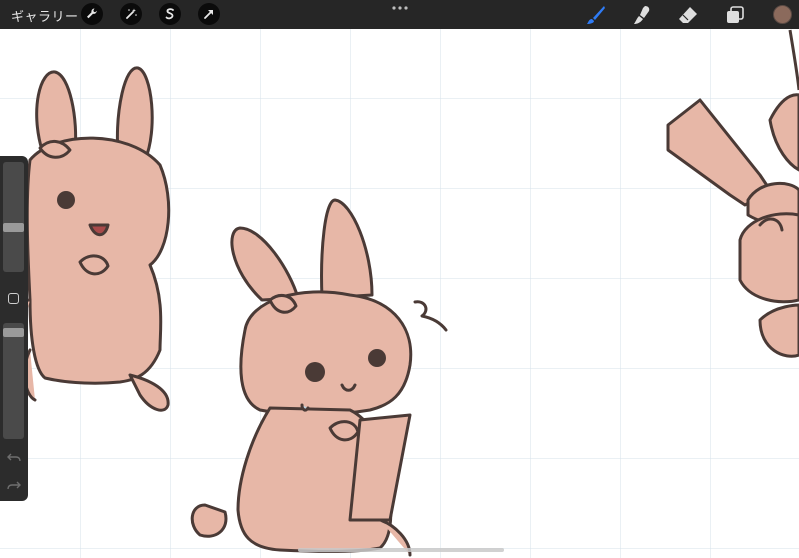 The width and height of the screenshot is (799, 558). I want to click on actions-button, so click(92, 14).